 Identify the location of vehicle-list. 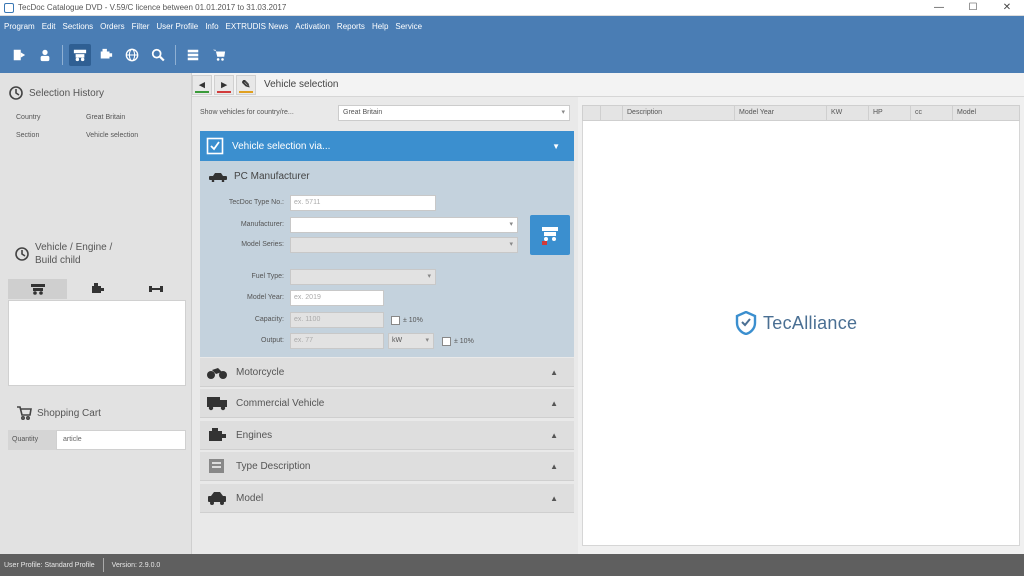
(97, 343).